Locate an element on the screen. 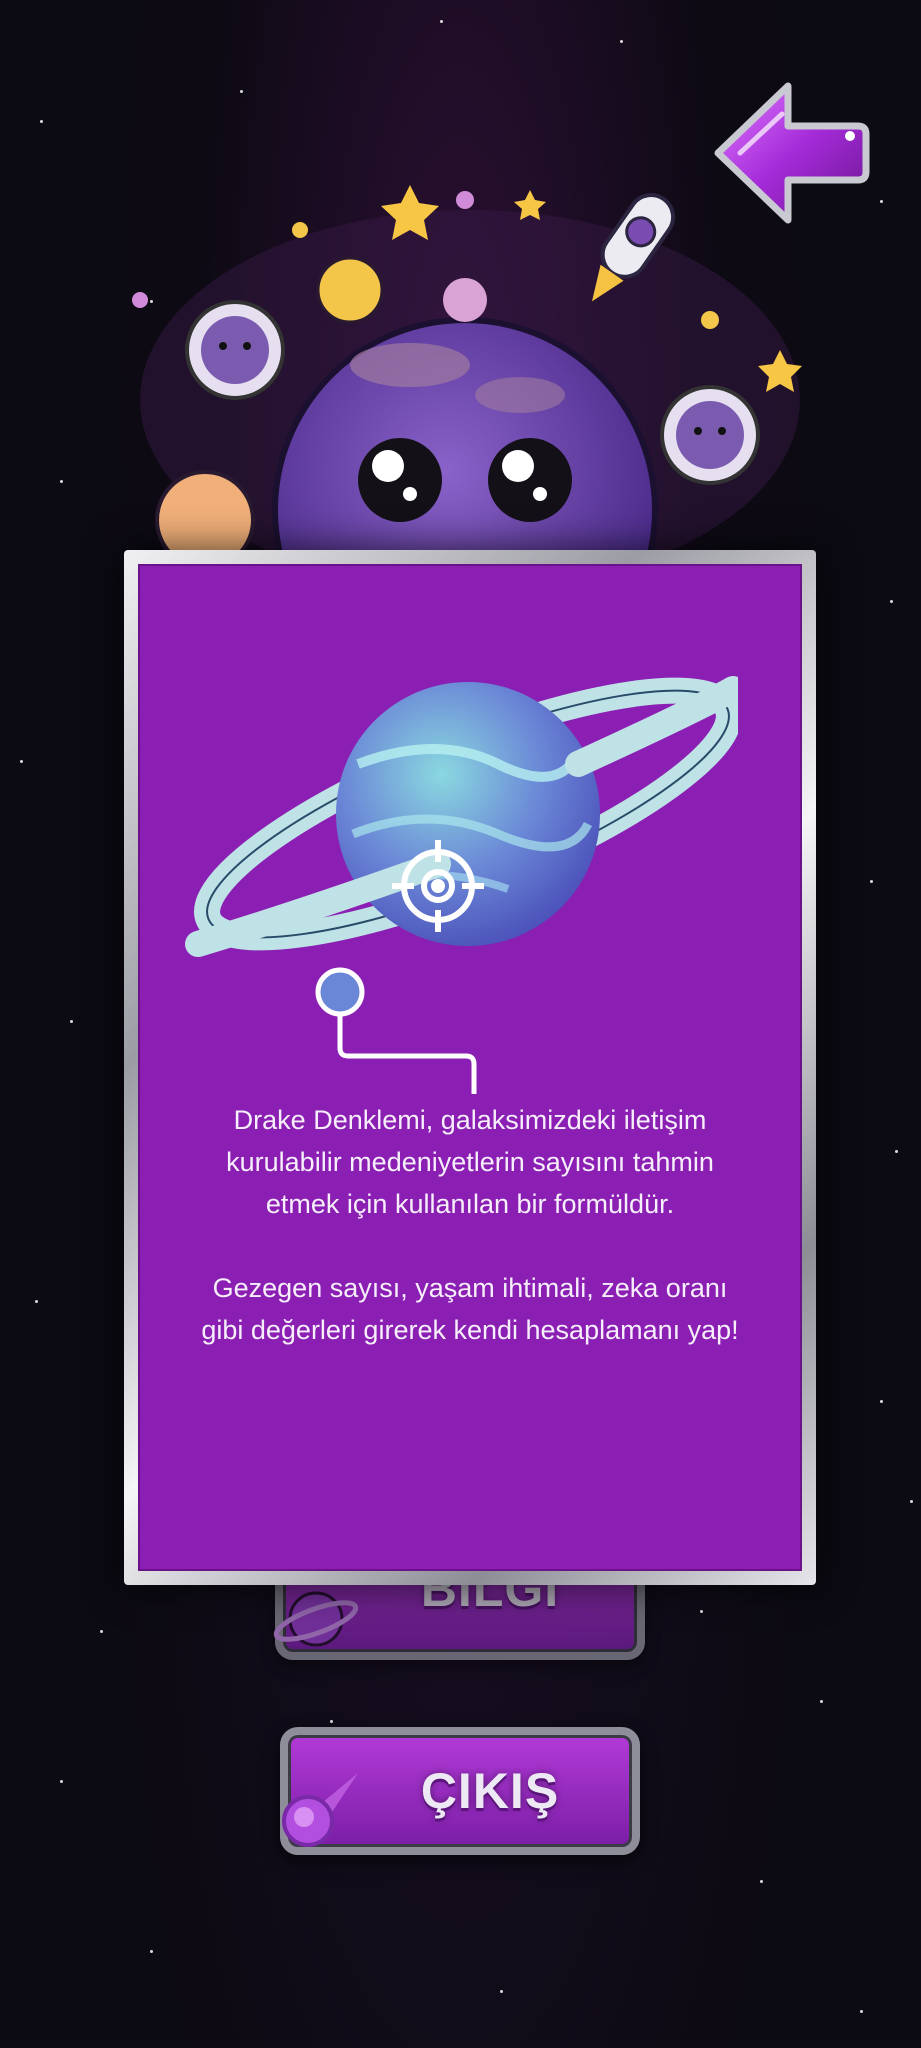  exit-button: ÇIKIŞ is located at coordinates (460, 1791).